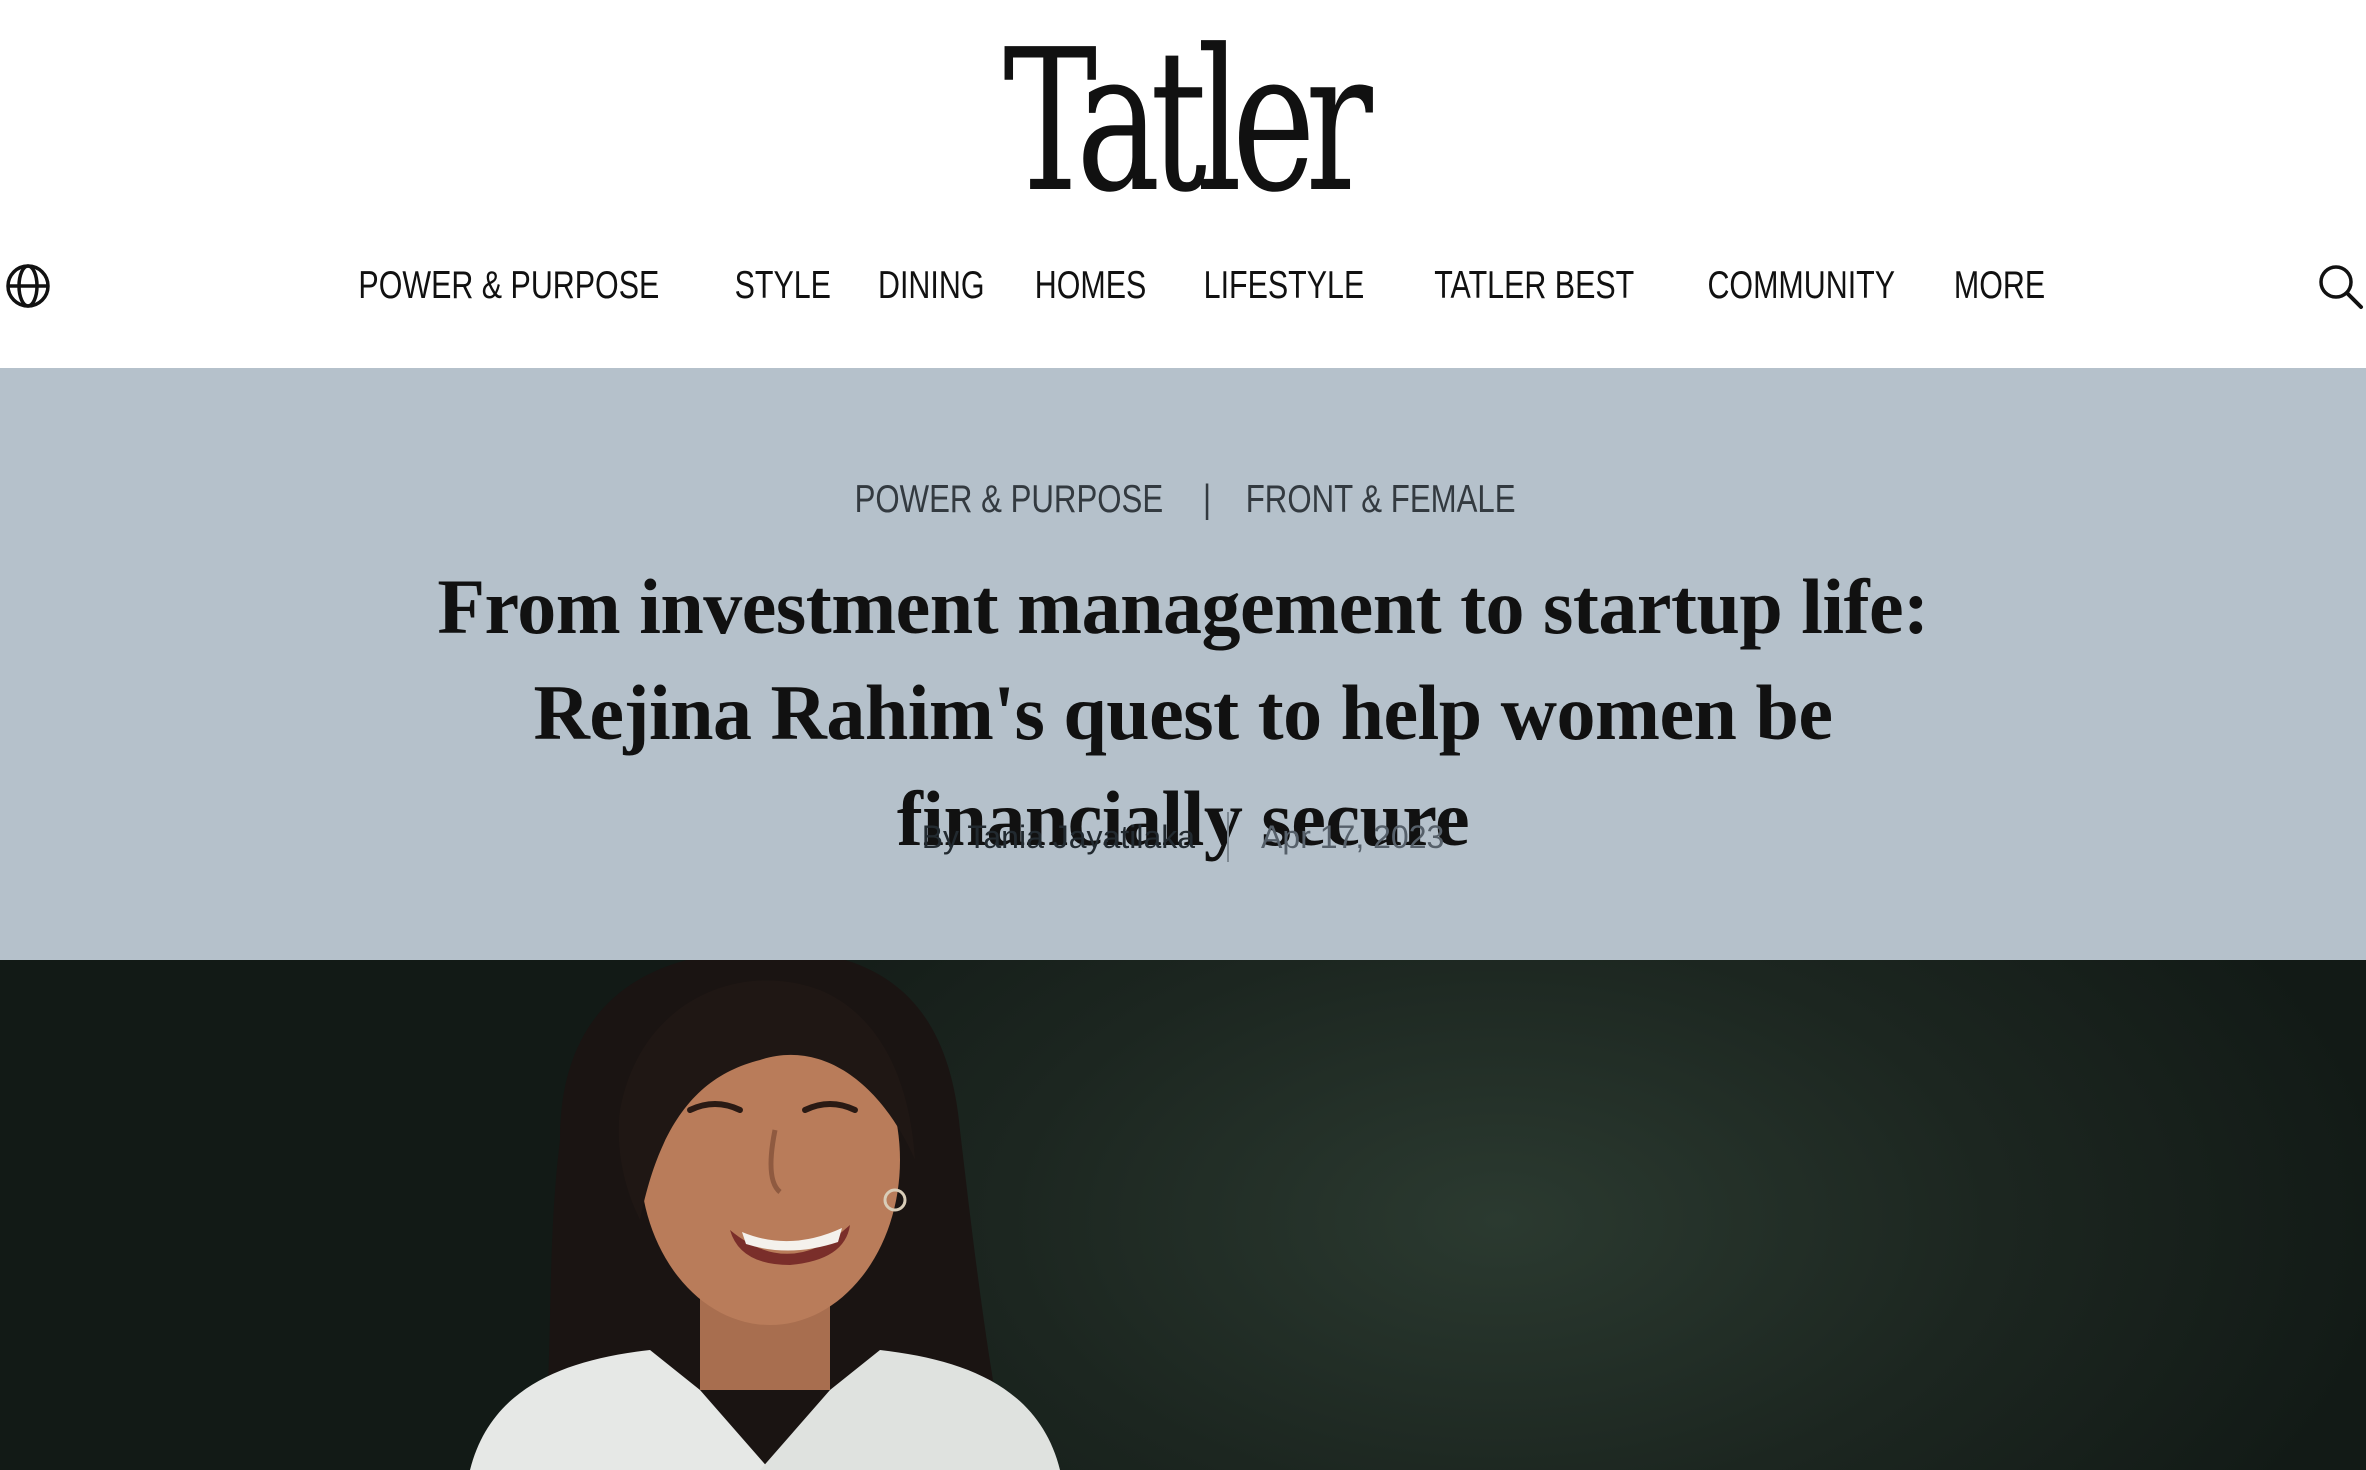 This screenshot has height=1470, width=2366. Describe the element at coordinates (2340, 286) in the screenshot. I see `search-icon` at that location.